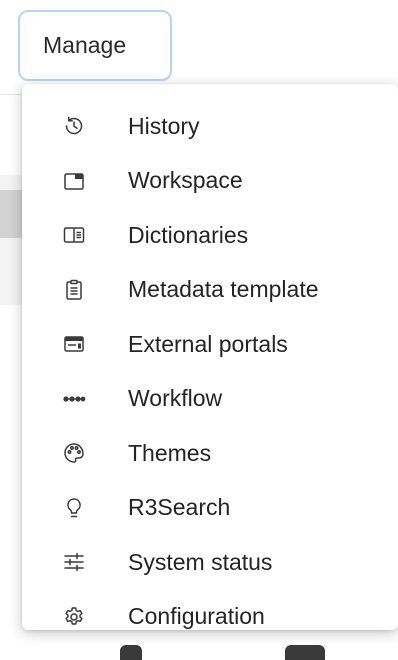  I want to click on menu-item-label: Dictionaries, so click(188, 234).